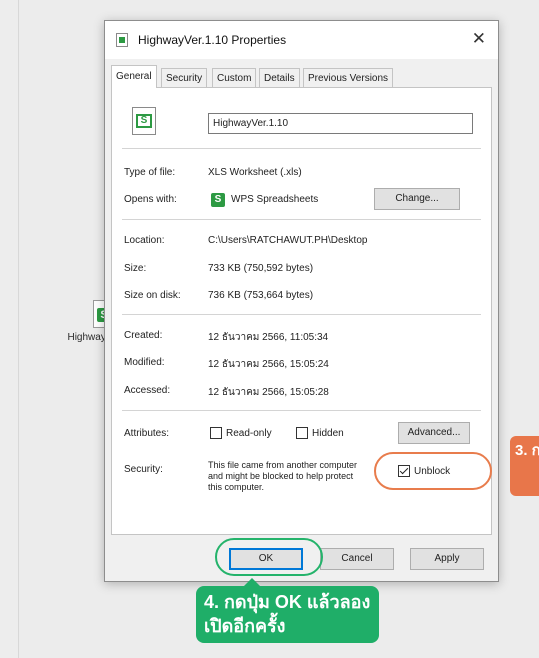  I want to click on step3-callout: 3. กด, so click(524, 466).